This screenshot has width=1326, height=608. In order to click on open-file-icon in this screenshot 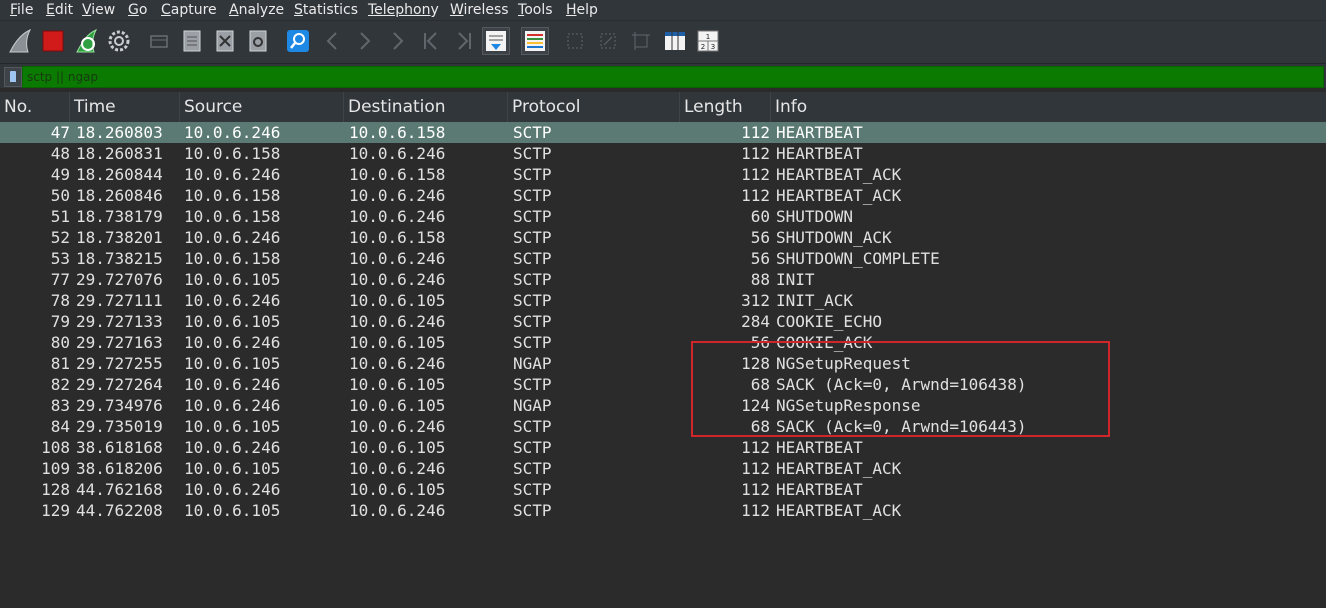, I will do `click(159, 41)`.